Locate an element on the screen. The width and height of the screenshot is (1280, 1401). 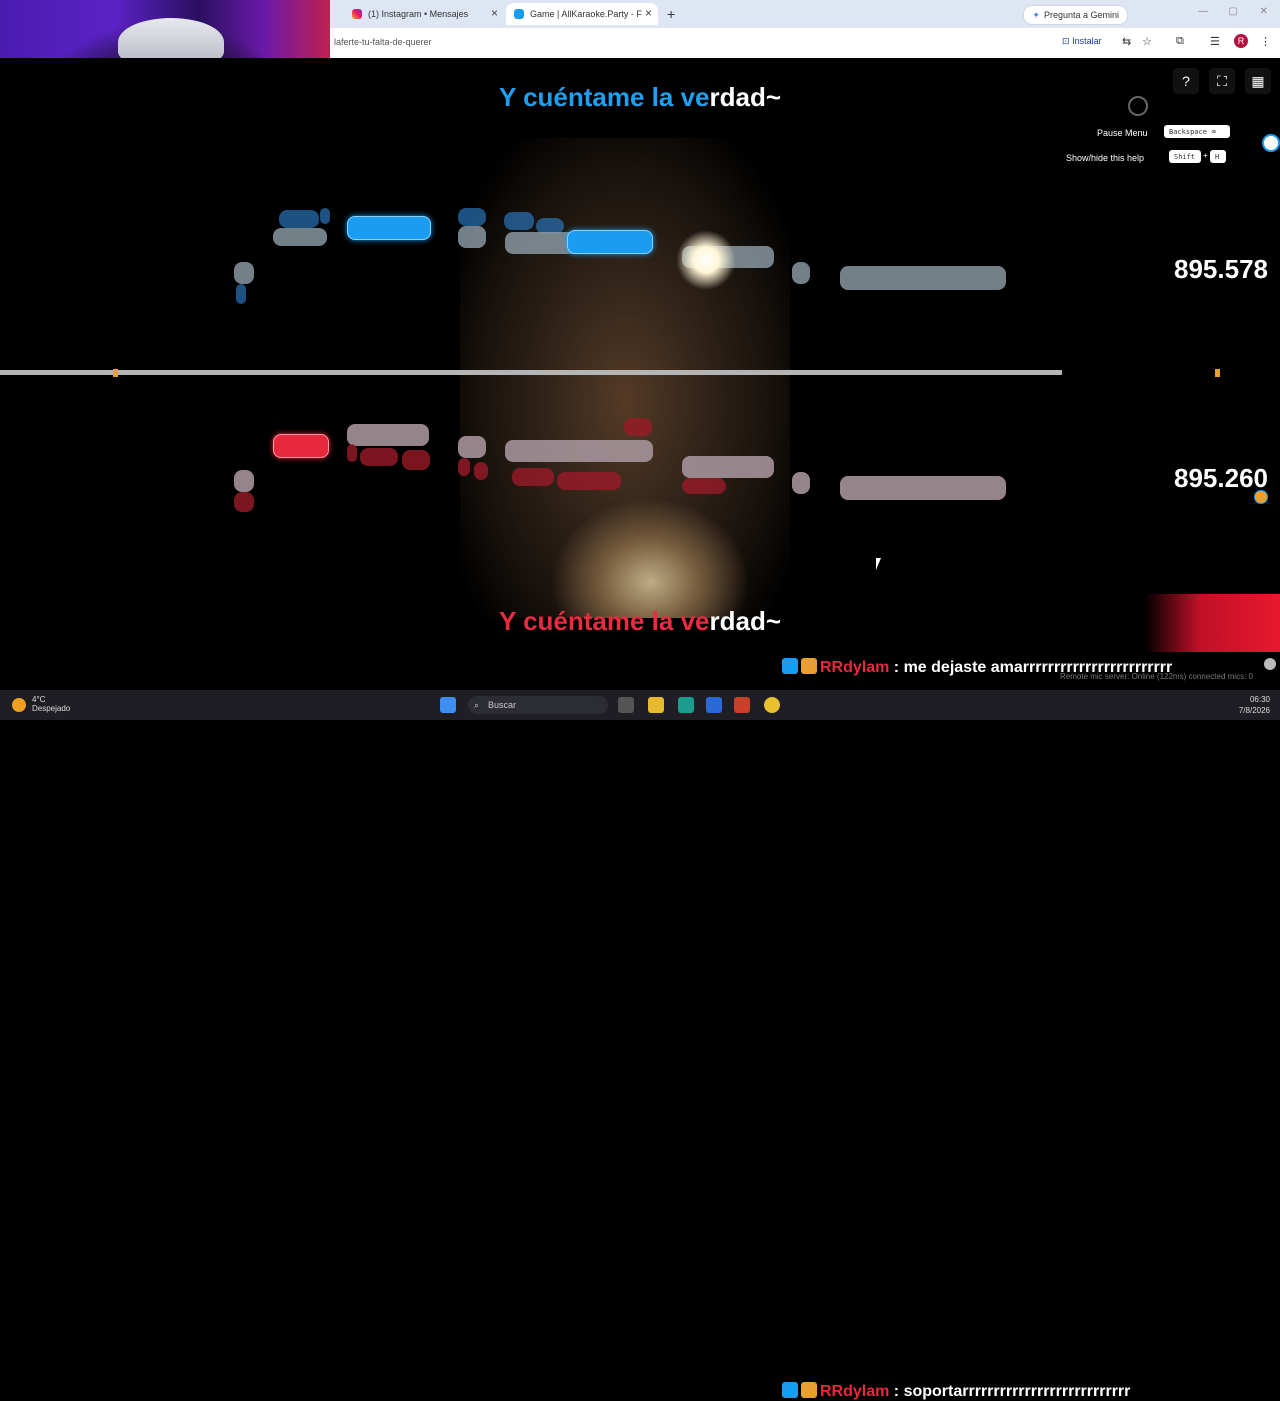
profile-avatar: R is located at coordinates (1241, 41).